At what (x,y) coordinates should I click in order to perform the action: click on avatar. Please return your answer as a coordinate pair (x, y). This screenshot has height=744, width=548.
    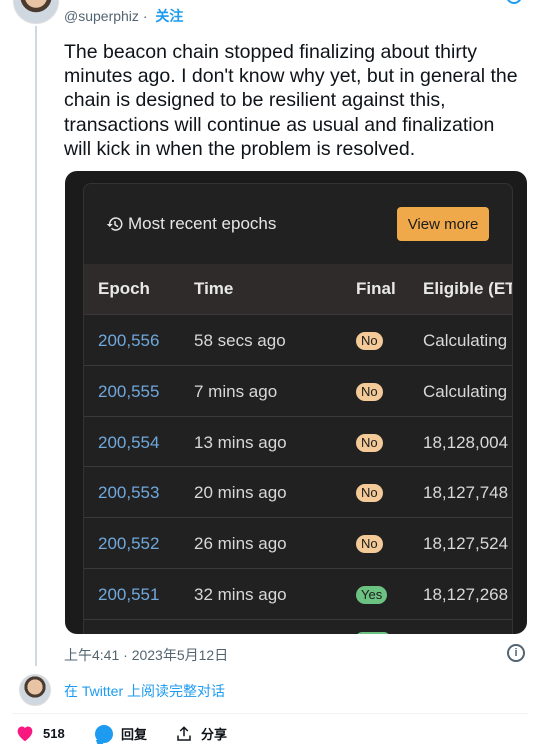
    Looking at the image, I should click on (36, 12).